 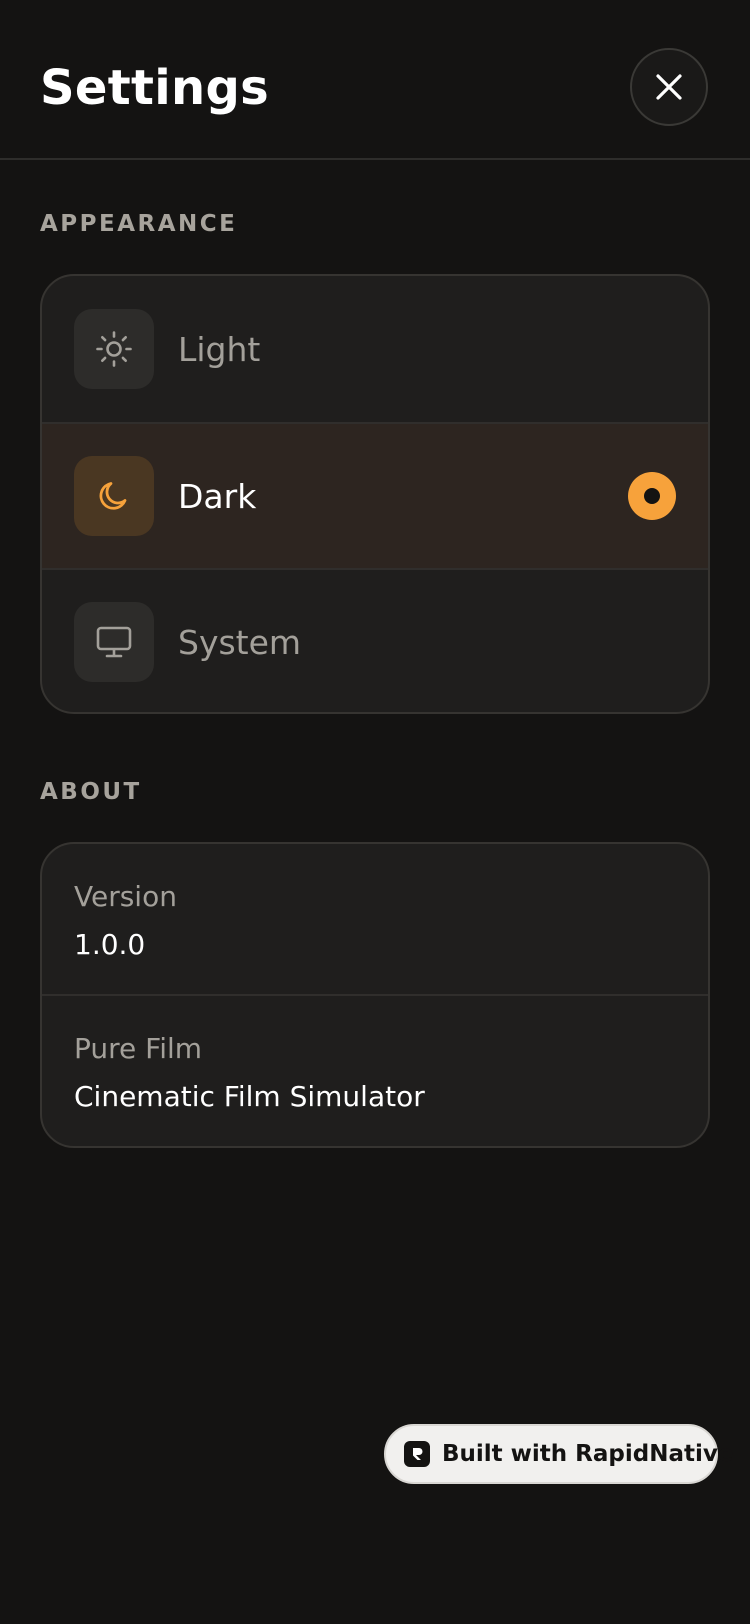 I want to click on monitor-icon, so click(x=114, y=642).